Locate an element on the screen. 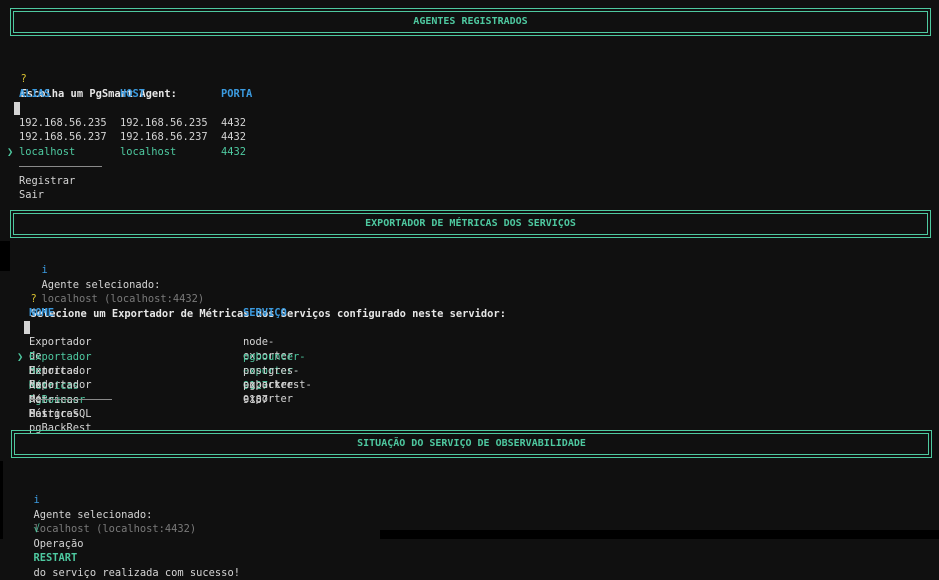  menu-item-registrar: Registrar is located at coordinates (47, 181).